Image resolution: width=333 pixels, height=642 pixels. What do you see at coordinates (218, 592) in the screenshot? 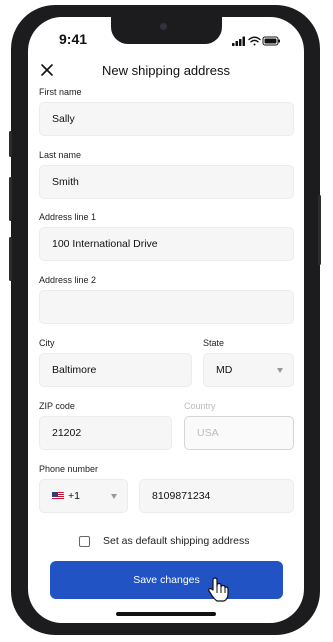
I see `hand-cursor-icon` at bounding box center [218, 592].